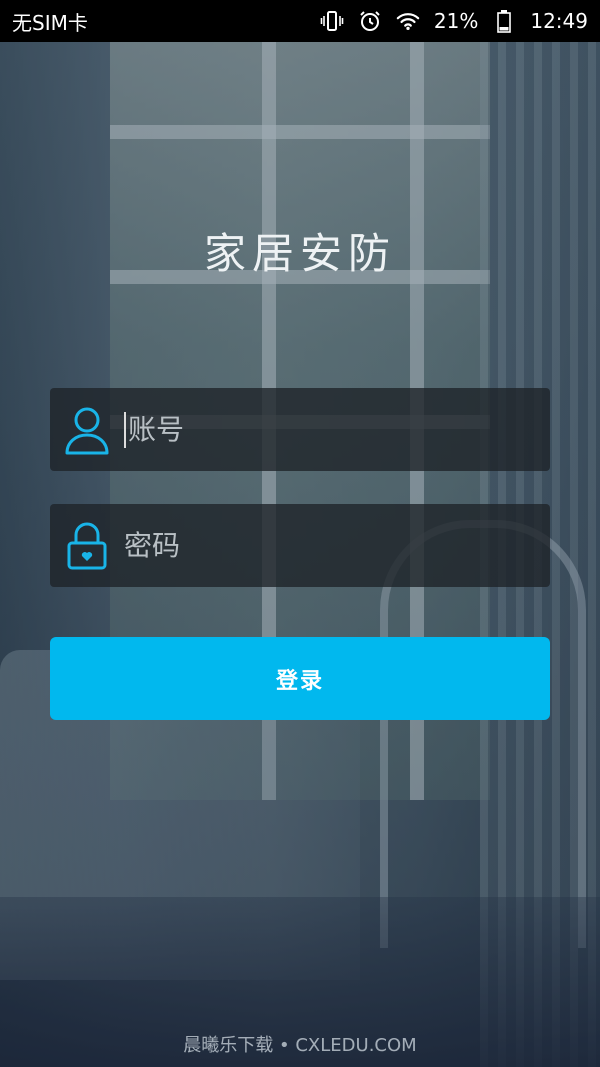 Image resolution: width=600 pixels, height=1067 pixels. What do you see at coordinates (370, 21) in the screenshot?
I see `alarm-icon` at bounding box center [370, 21].